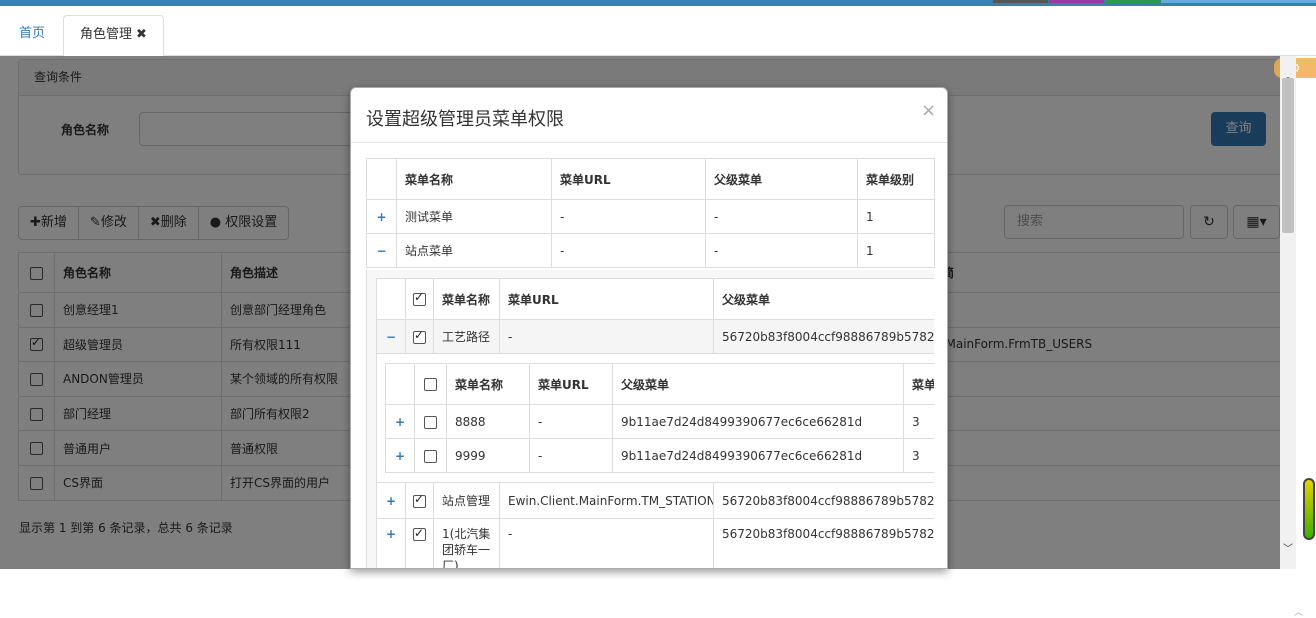 This screenshot has height=618, width=1316. What do you see at coordinates (606, 500) in the screenshot?
I see `menu-url-cell: Ewin.Client.MainForm.TM_STATION` at bounding box center [606, 500].